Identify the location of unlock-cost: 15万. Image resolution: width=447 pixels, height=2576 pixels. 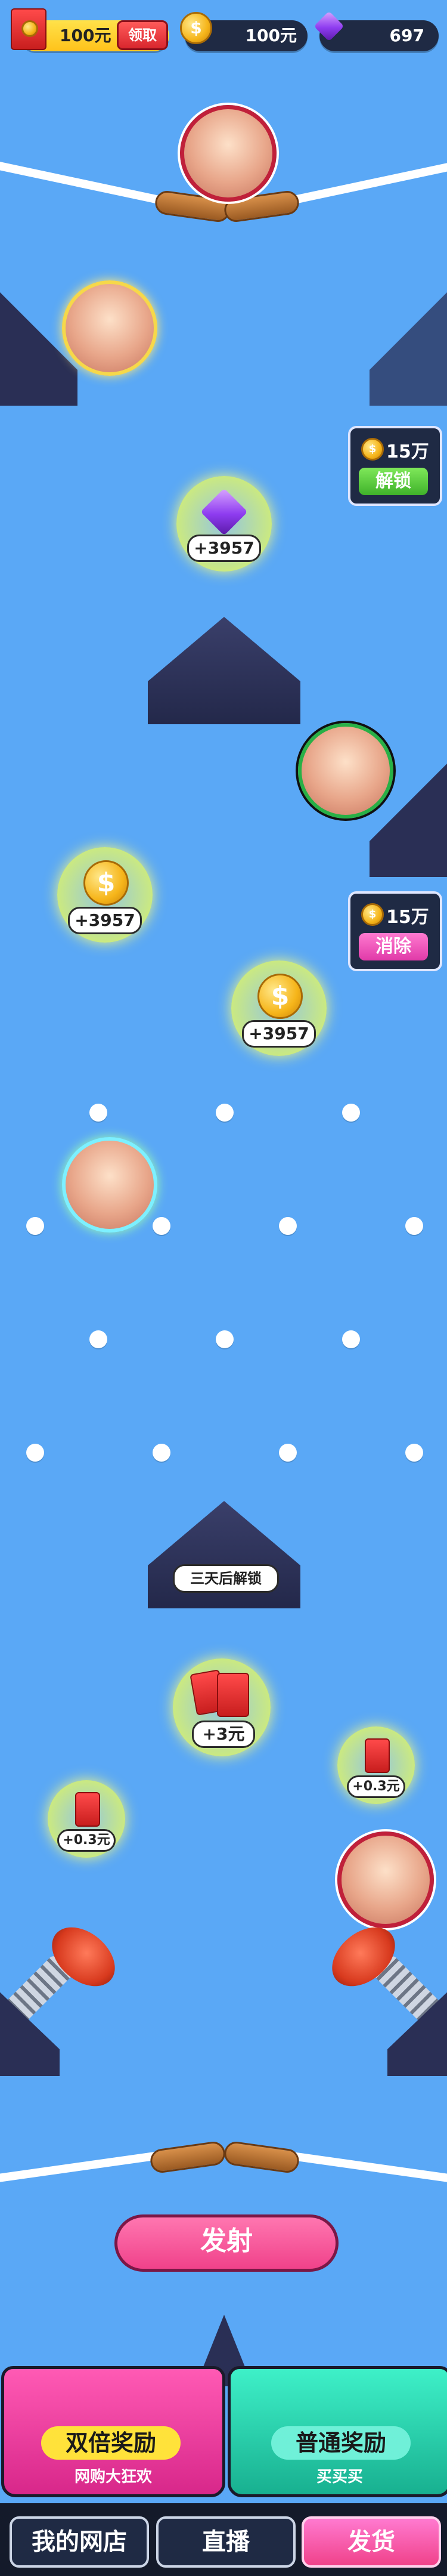
(407, 451).